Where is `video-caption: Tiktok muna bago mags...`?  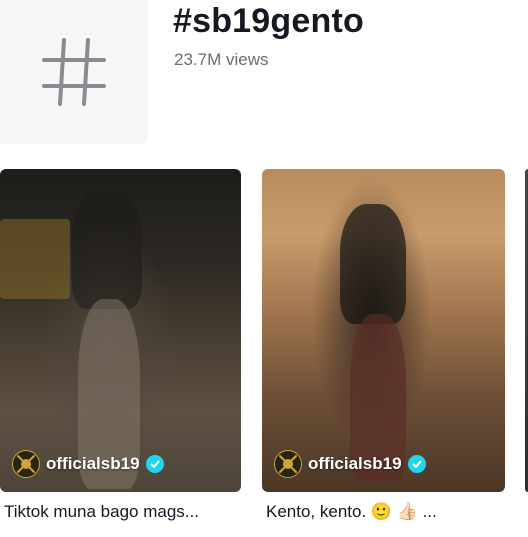
video-caption: Tiktok muna bago mags... is located at coordinates (120, 512).